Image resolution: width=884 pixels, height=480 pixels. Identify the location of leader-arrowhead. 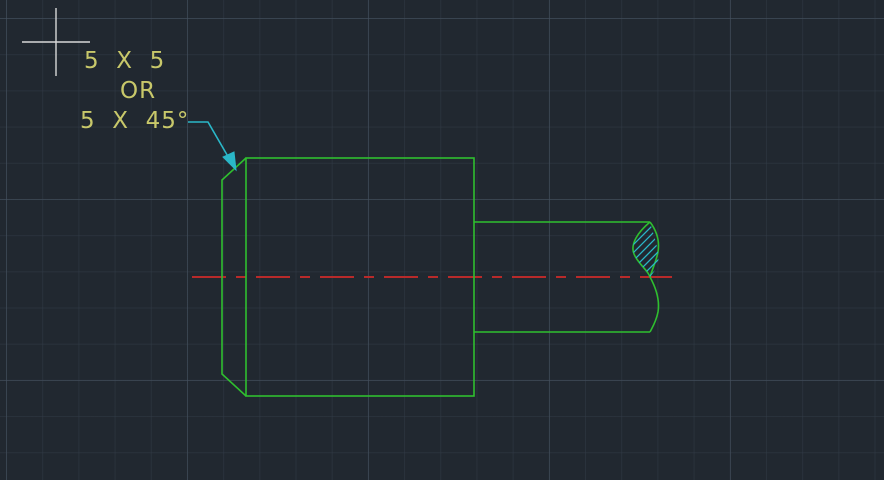
(229, 161).